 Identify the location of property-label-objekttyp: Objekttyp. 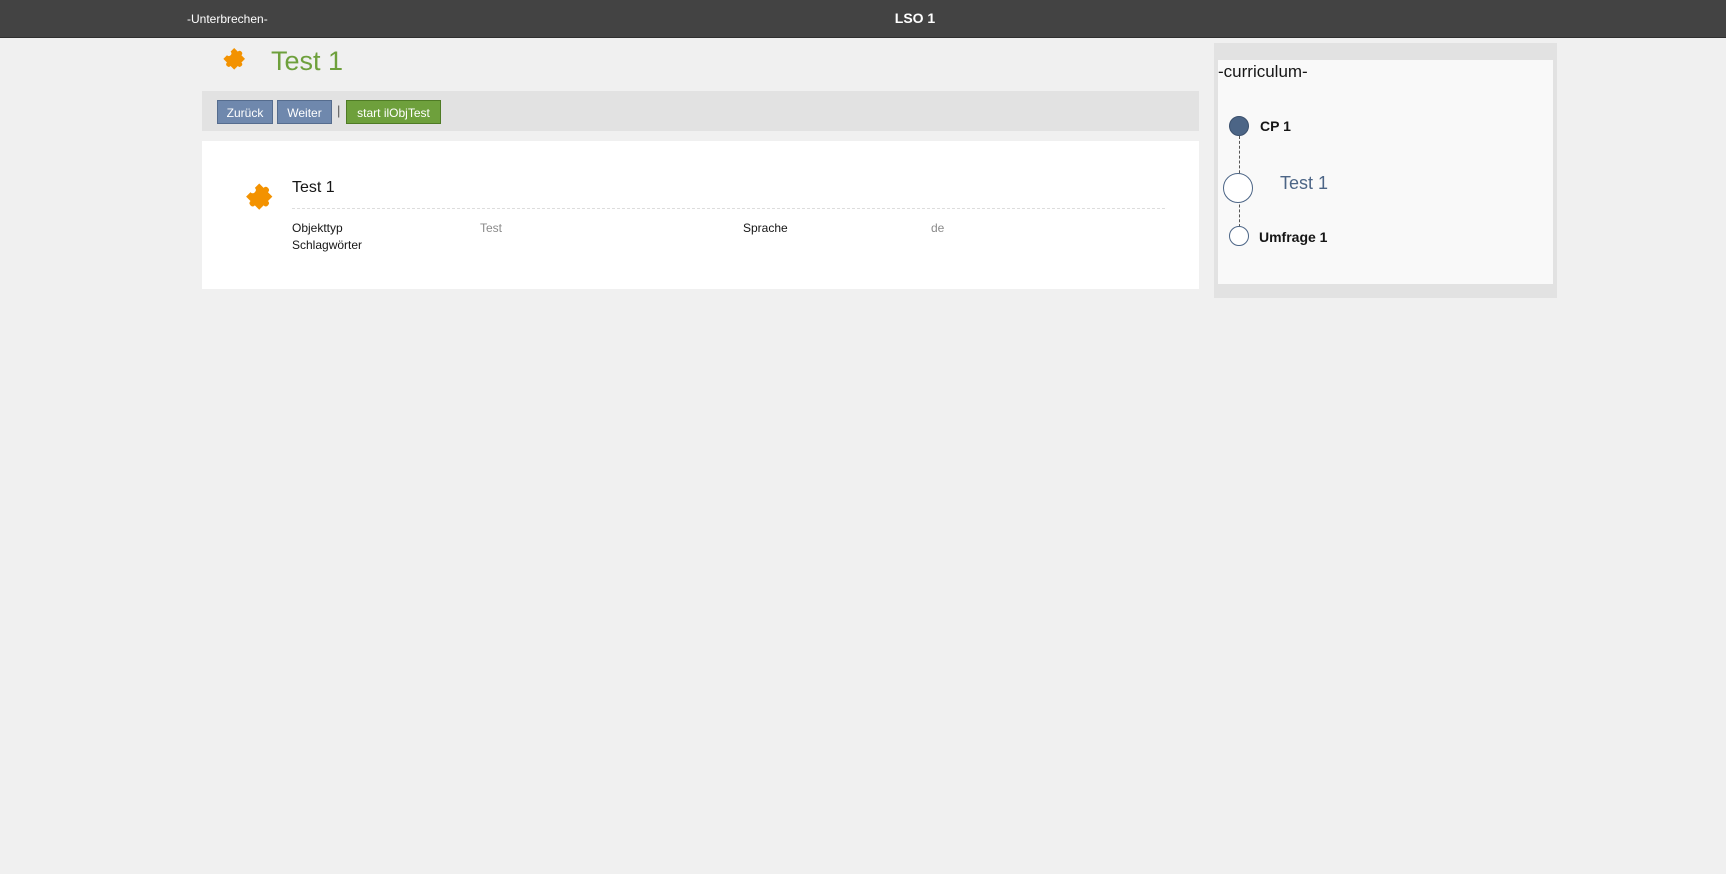
(317, 228).